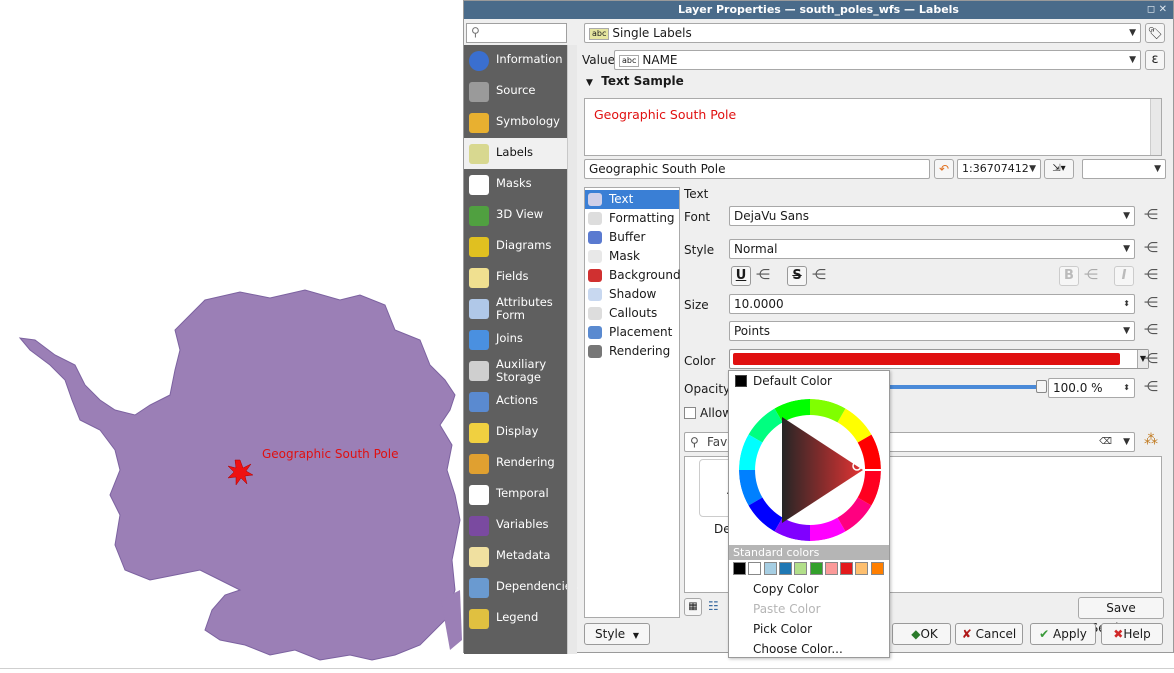 The image size is (1174, 673). What do you see at coordinates (1059, 169) in the screenshot?
I see `map-scale-button: ⇲▾` at bounding box center [1059, 169].